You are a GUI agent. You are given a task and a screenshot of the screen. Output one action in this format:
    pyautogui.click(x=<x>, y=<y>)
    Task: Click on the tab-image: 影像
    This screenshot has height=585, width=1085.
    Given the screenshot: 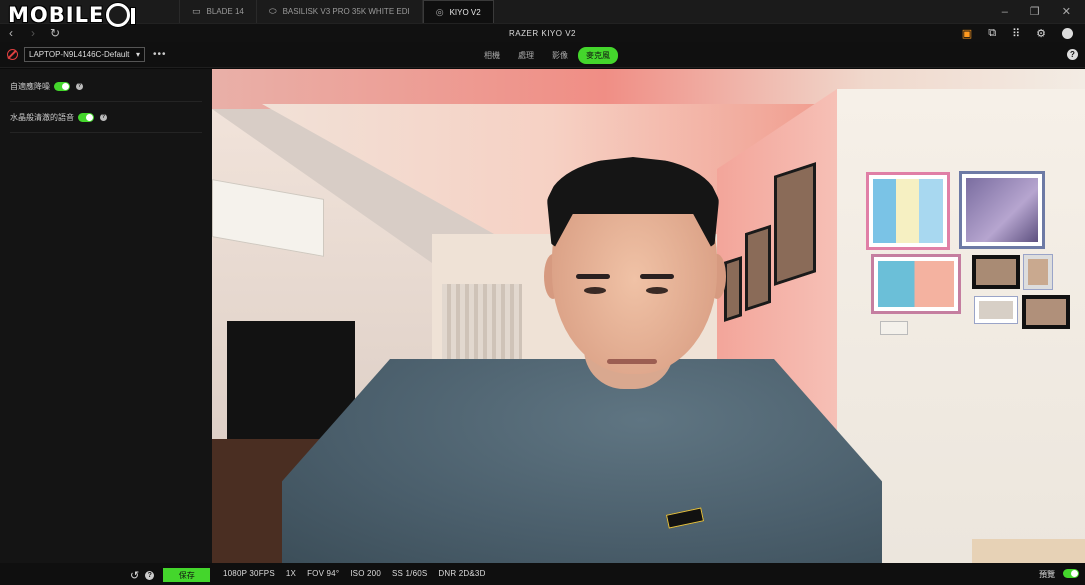 What is the action you would take?
    pyautogui.click(x=560, y=55)
    